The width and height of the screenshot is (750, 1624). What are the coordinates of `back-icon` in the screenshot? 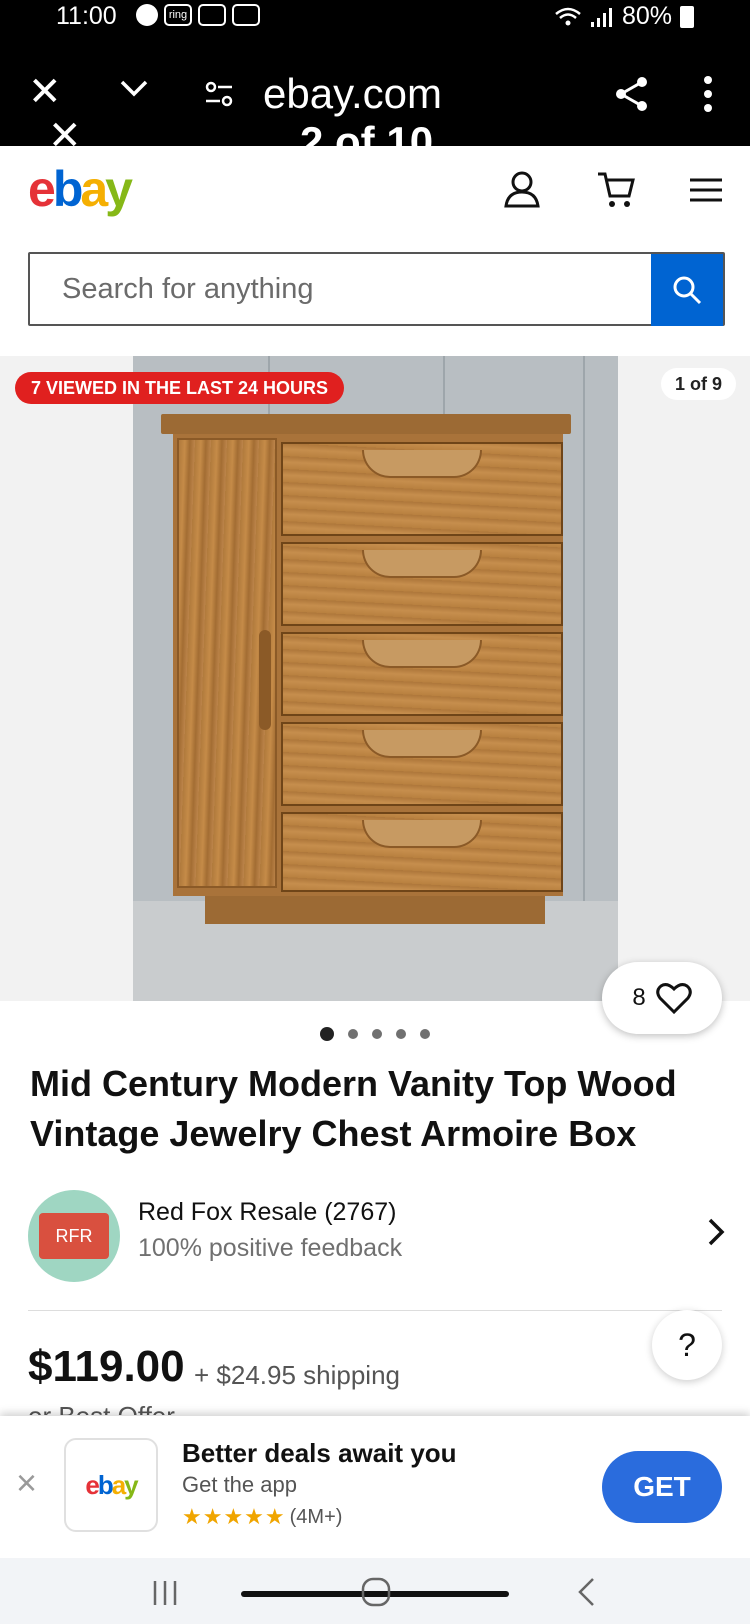 It's located at (586, 1592).